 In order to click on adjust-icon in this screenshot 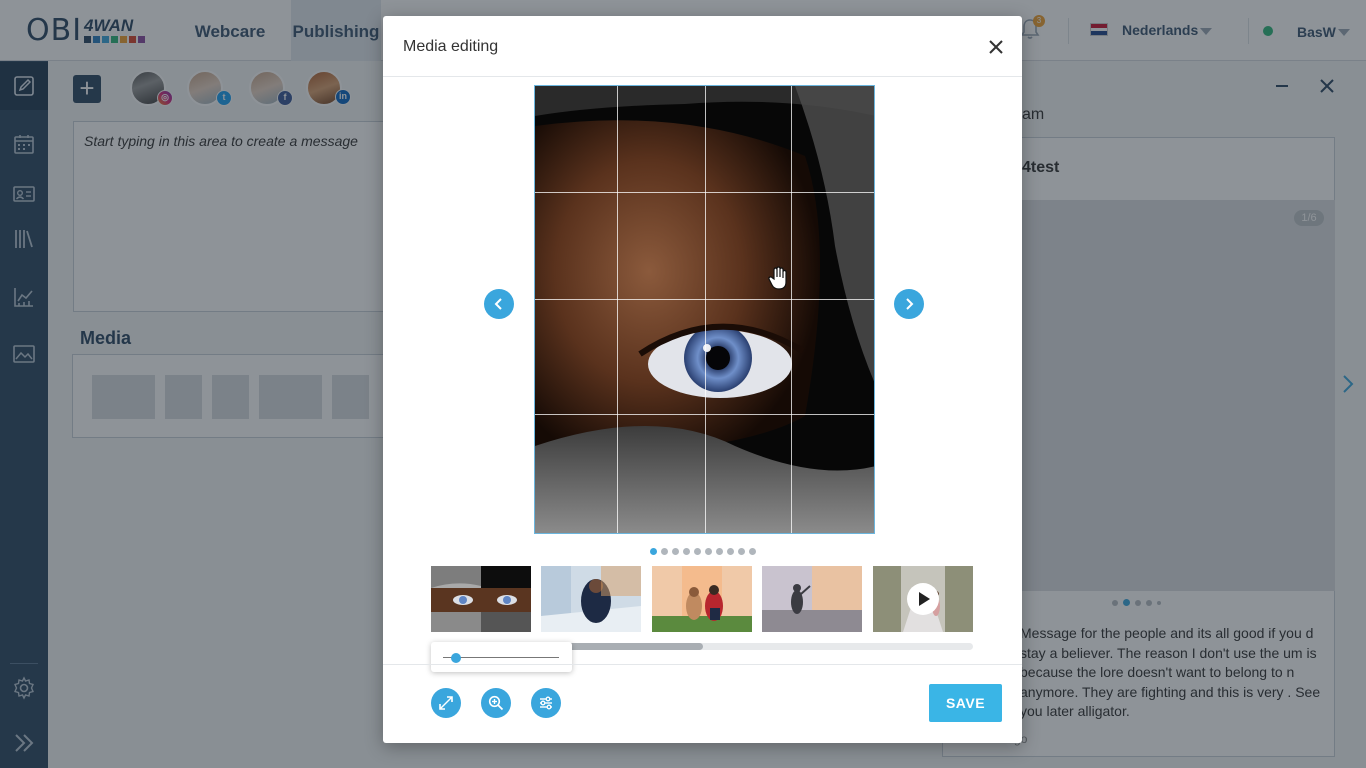, I will do `click(546, 703)`.